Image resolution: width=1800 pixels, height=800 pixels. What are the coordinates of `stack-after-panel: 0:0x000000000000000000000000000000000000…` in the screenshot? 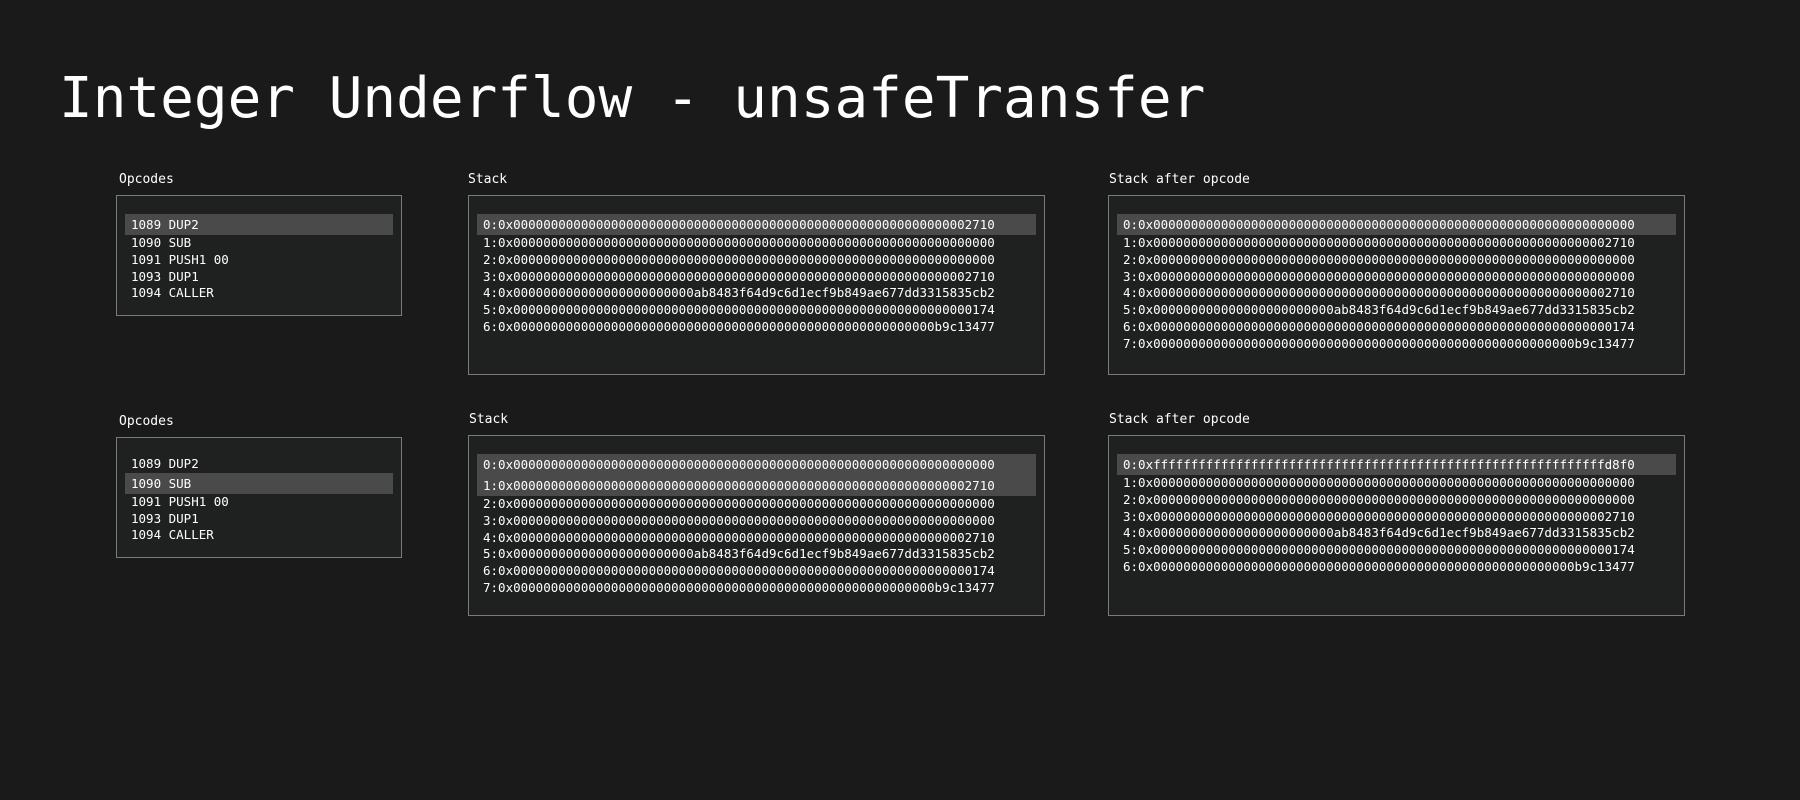 It's located at (1396, 285).